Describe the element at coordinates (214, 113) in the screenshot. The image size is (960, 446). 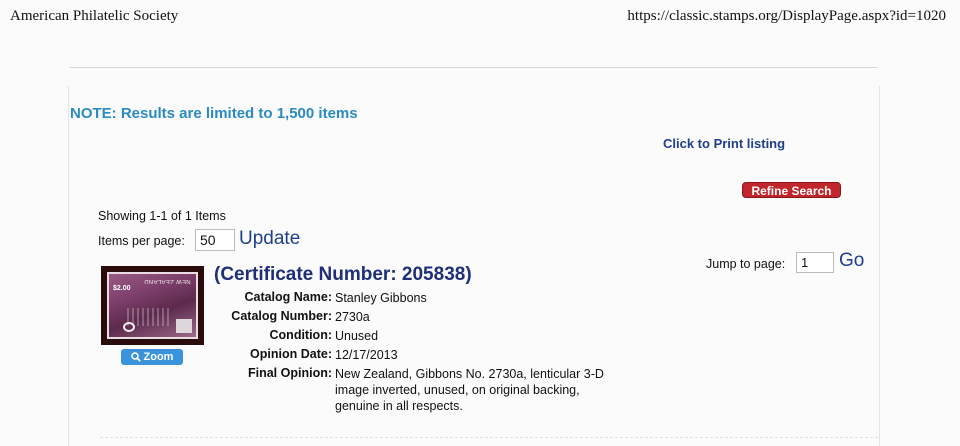
I see `results-limit-notice: NOTE: Results are limited to 1,500 items` at that location.